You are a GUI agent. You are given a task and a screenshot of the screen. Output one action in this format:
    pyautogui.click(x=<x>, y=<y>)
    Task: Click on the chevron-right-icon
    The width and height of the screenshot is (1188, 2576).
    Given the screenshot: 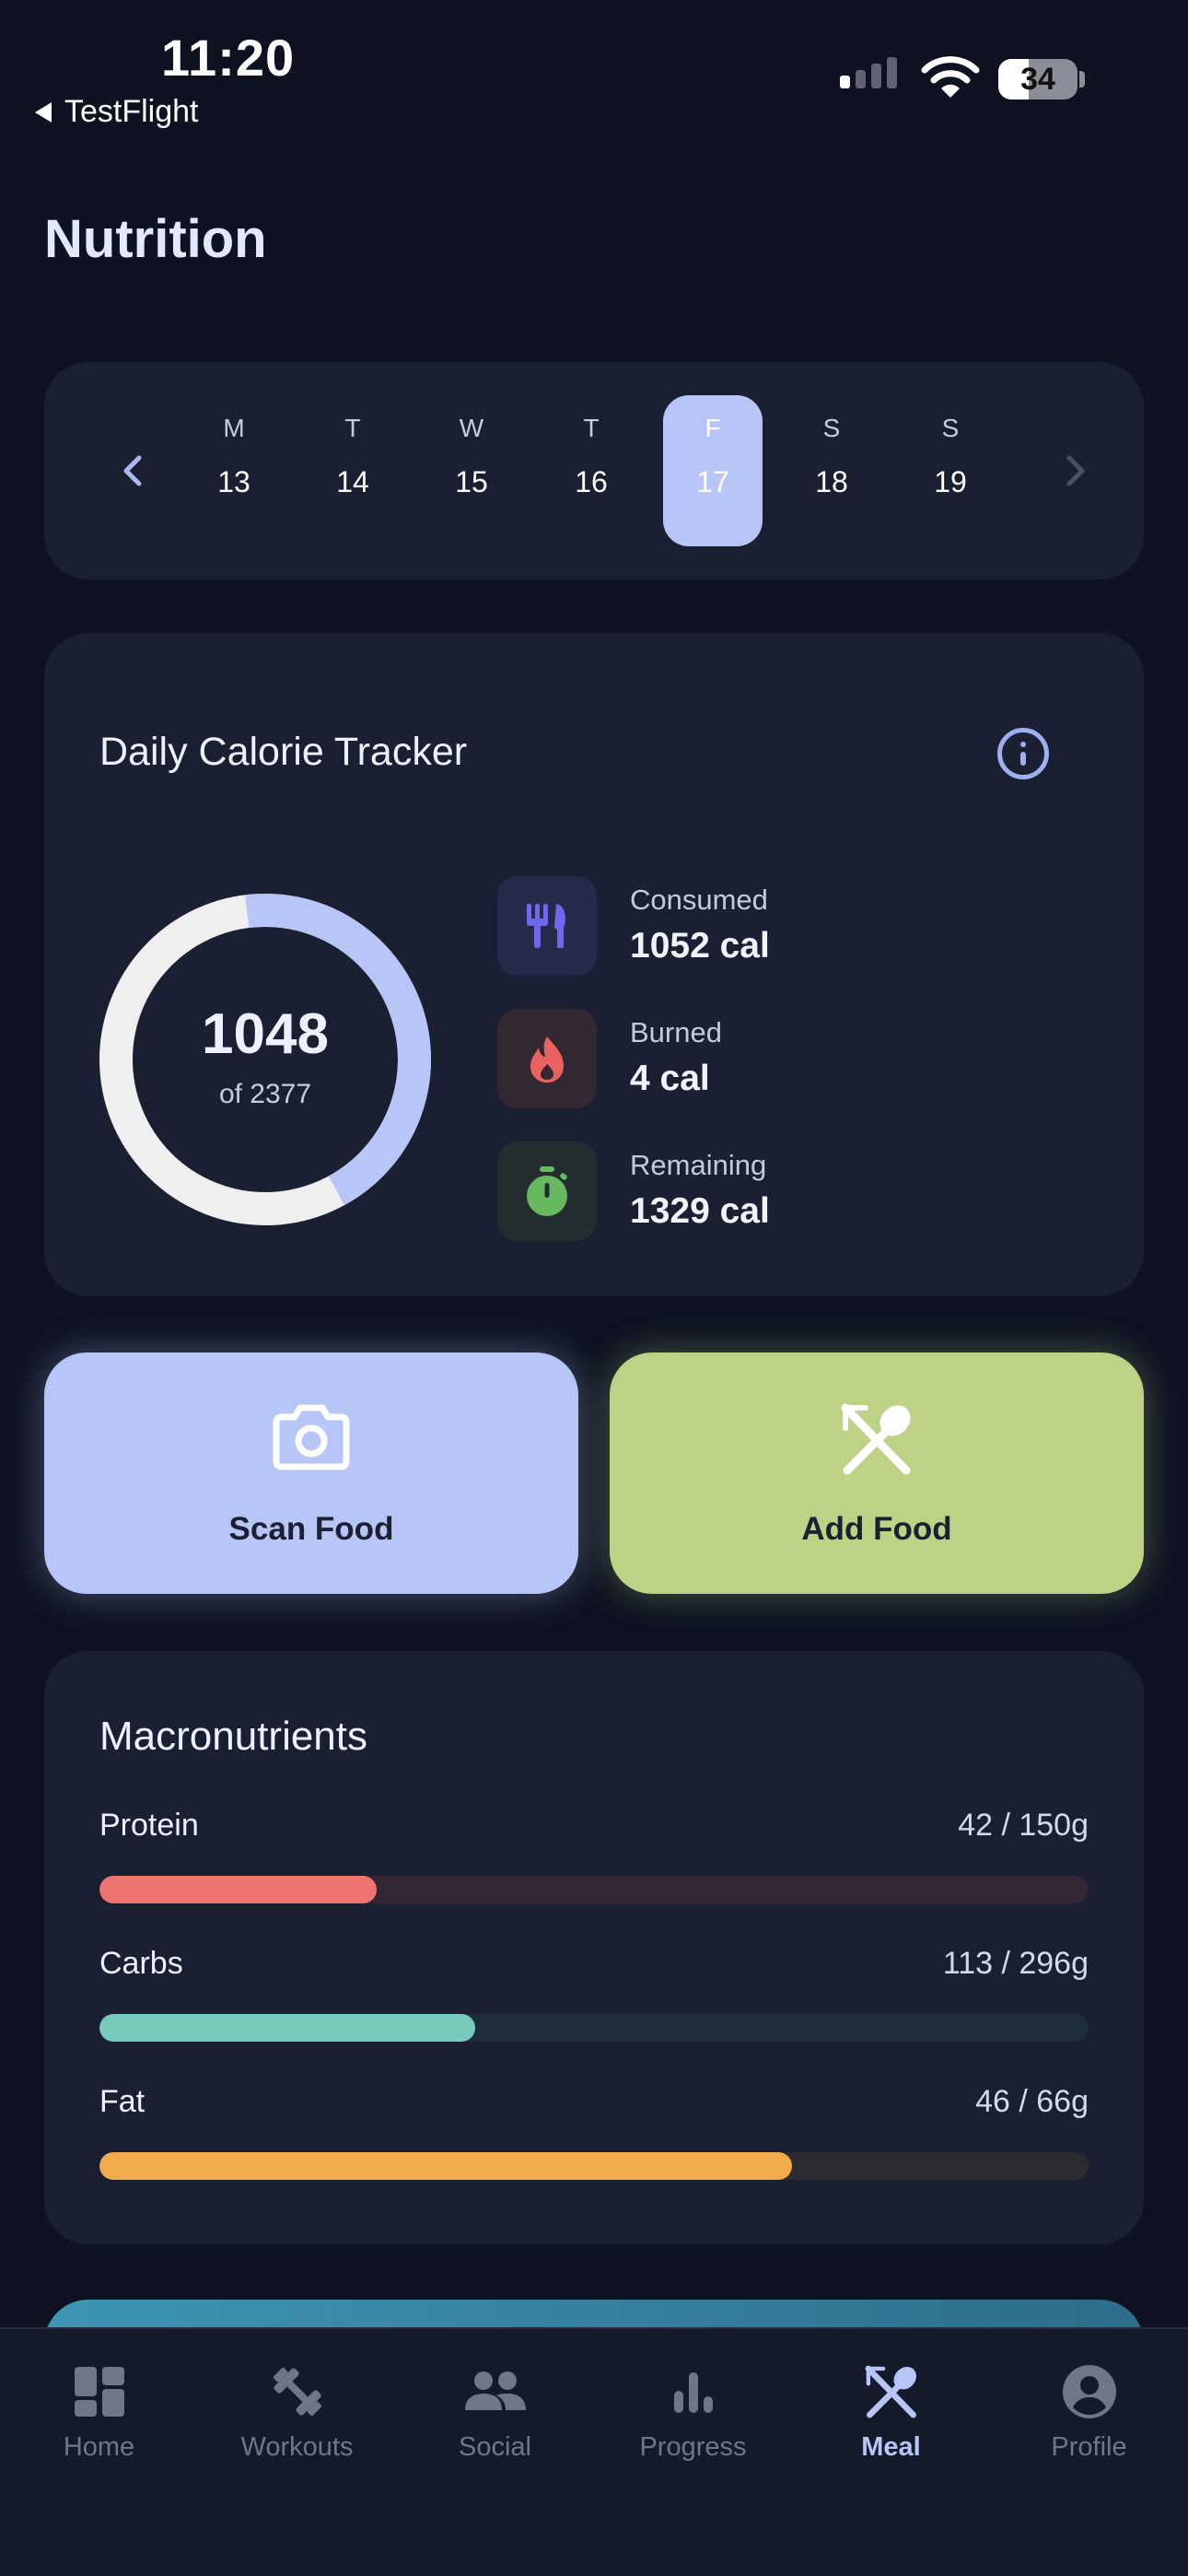 What is the action you would take?
    pyautogui.click(x=1075, y=470)
    